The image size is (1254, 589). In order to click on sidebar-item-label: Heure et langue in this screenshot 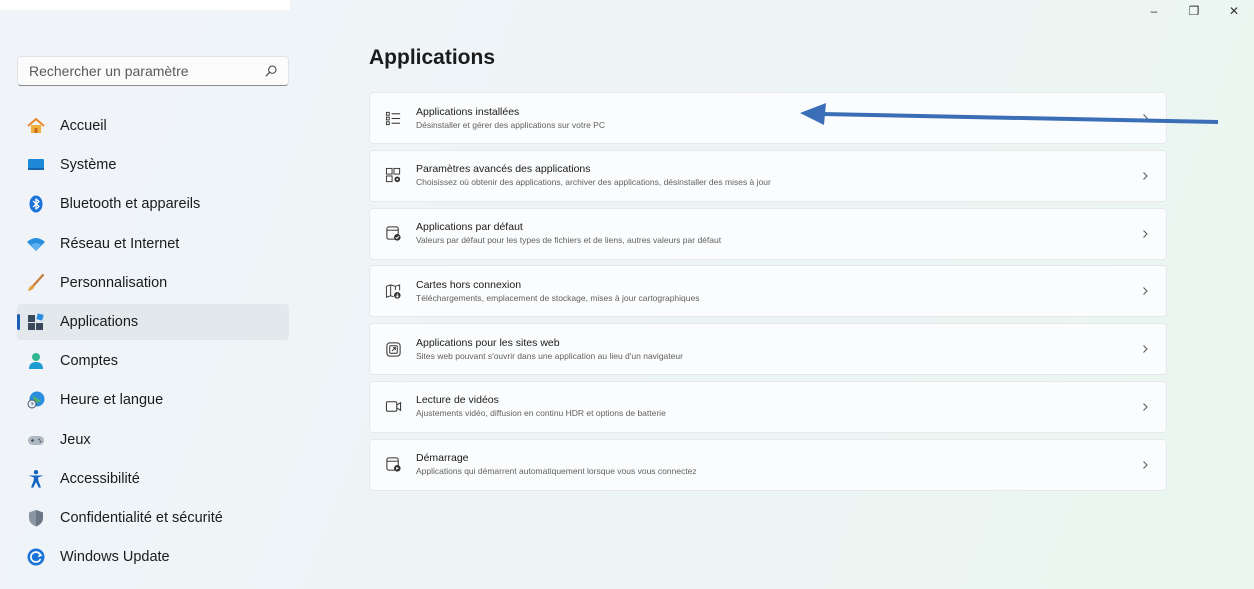, I will do `click(112, 400)`.